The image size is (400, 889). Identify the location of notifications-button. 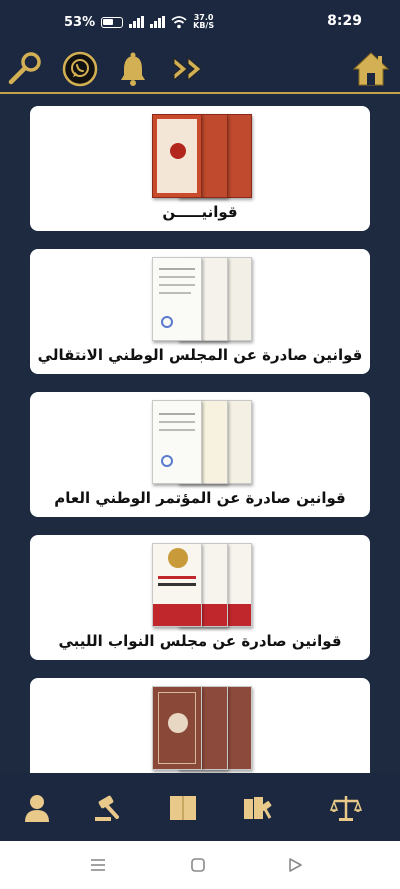
(133, 69).